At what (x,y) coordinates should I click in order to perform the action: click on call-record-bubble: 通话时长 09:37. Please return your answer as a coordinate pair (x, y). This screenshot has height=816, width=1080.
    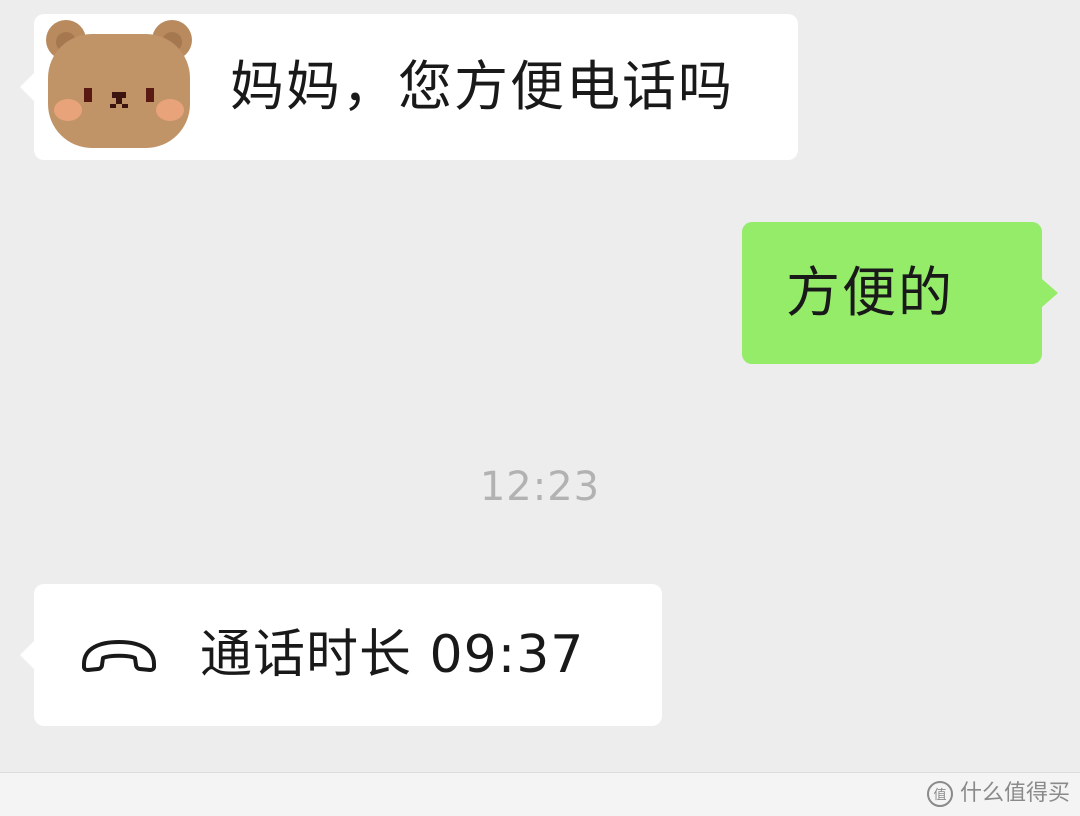
    Looking at the image, I should click on (341, 655).